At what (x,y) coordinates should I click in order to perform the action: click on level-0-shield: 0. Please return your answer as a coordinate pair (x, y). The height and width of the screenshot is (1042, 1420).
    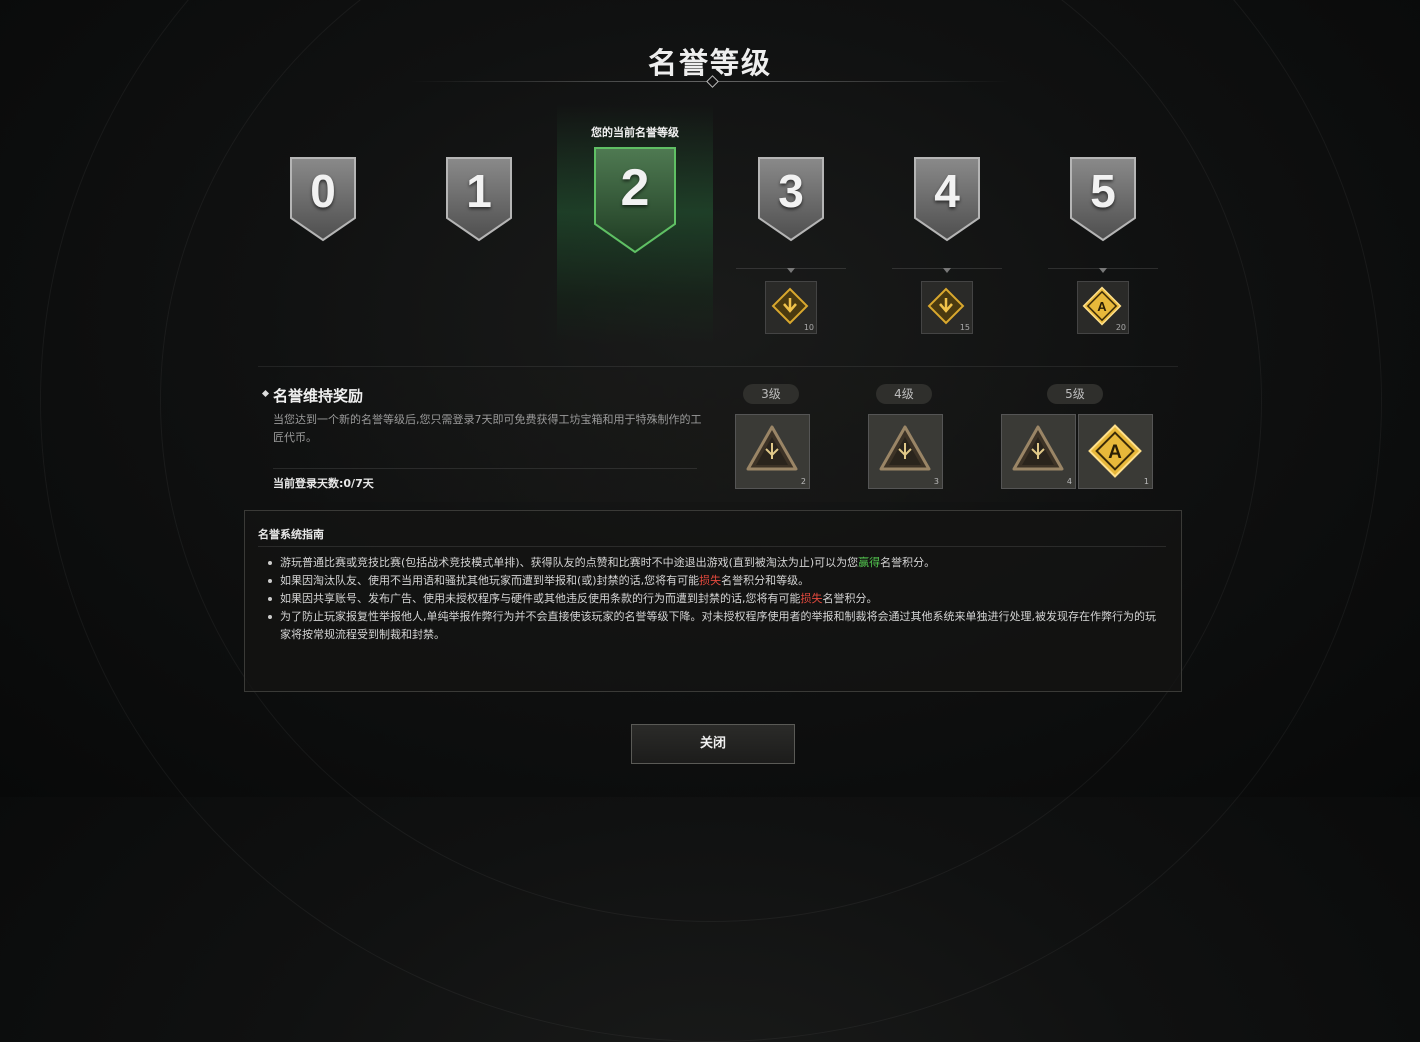
    Looking at the image, I should click on (323, 199).